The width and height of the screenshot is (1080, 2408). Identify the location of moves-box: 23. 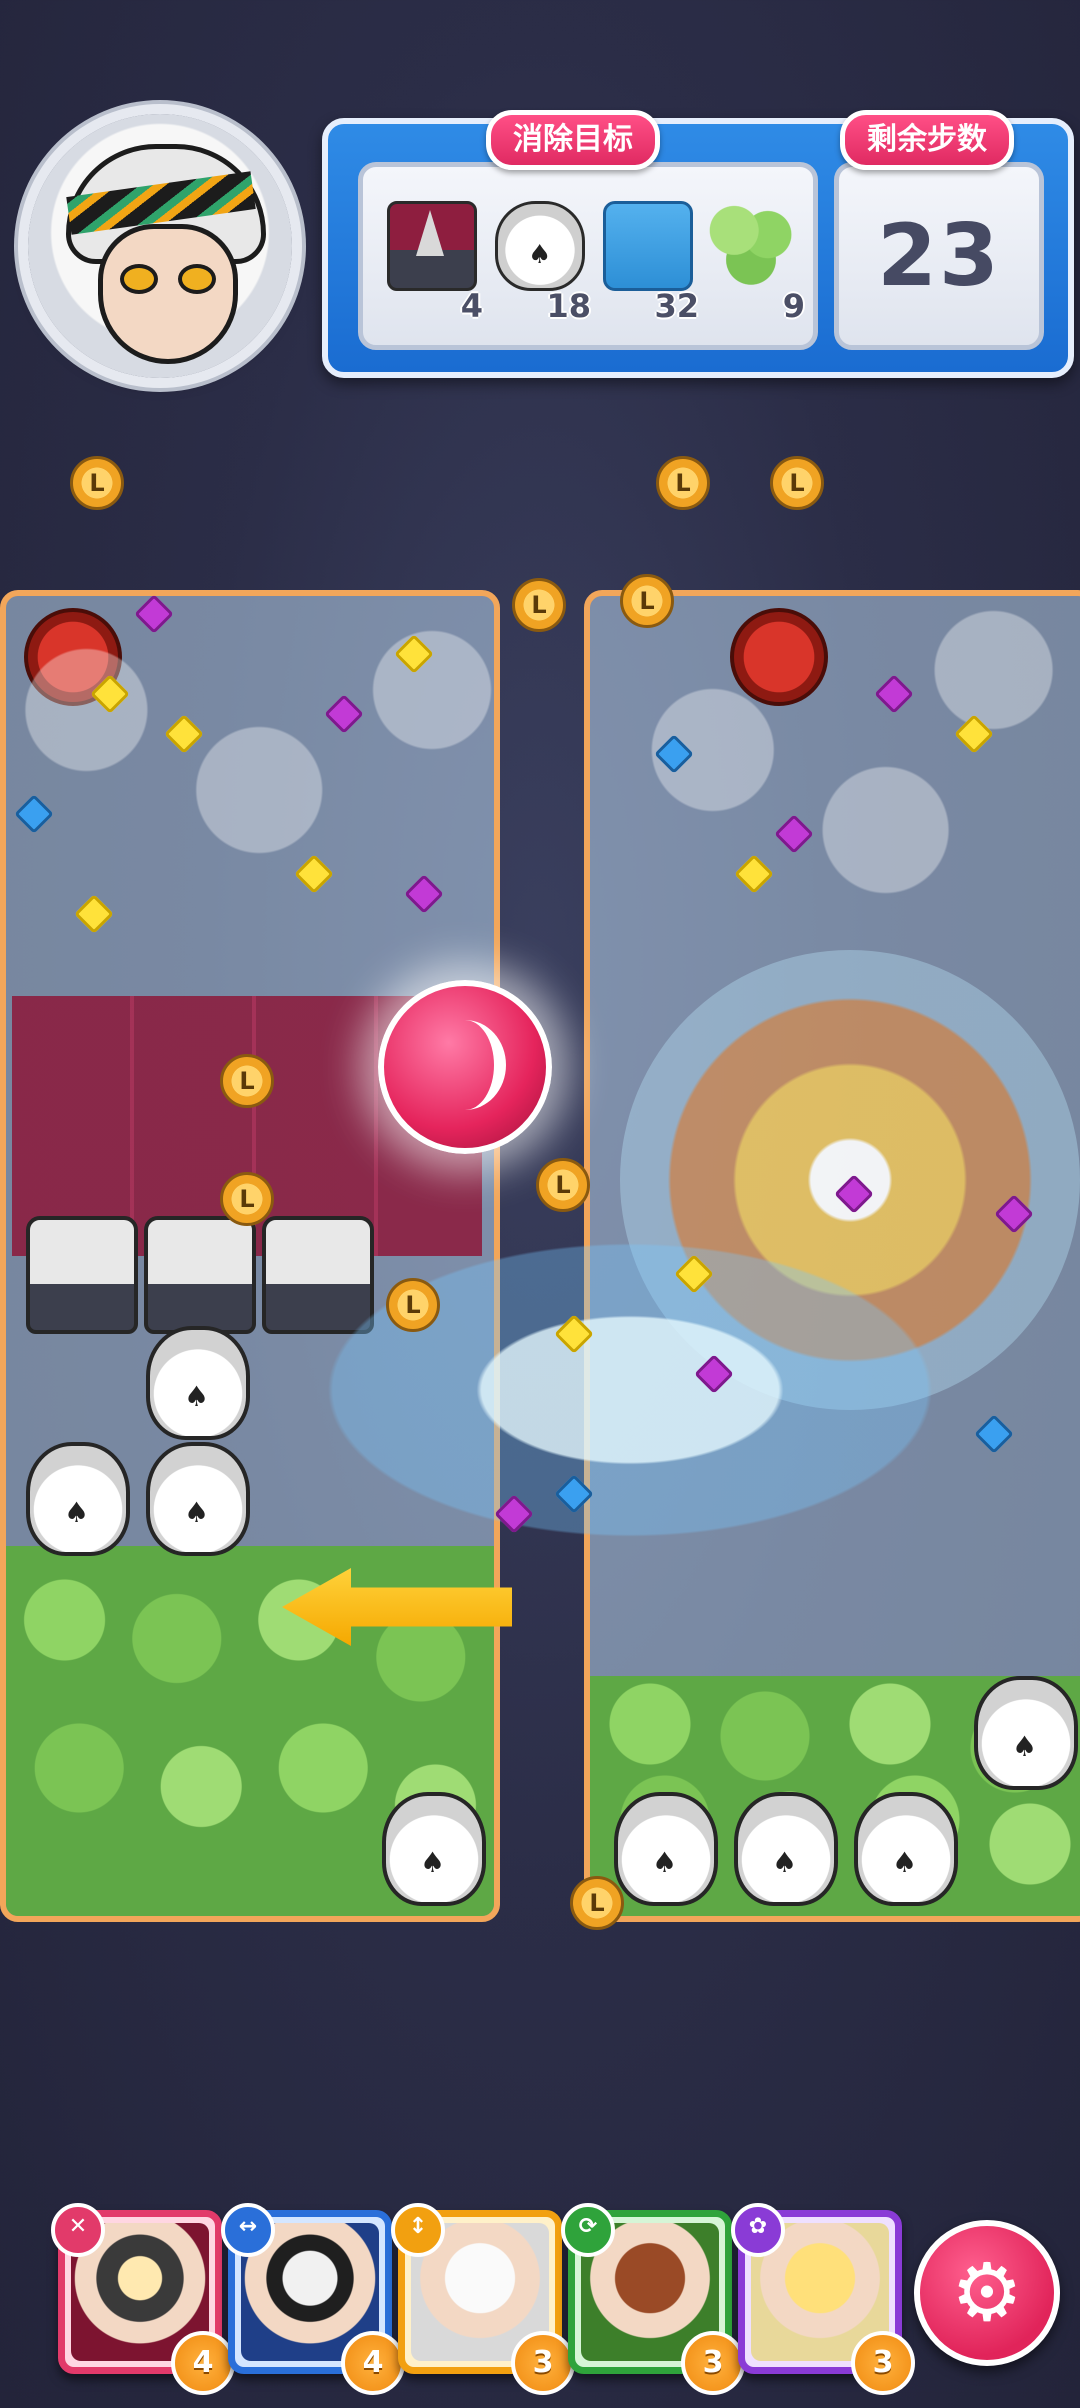
(939, 256).